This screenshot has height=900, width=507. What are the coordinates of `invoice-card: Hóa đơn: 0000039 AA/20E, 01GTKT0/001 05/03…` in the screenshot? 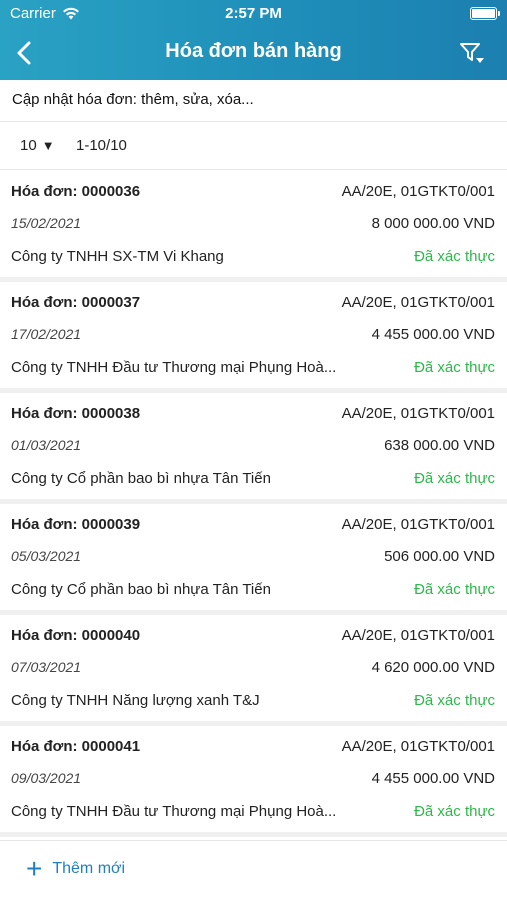 It's located at (253, 559).